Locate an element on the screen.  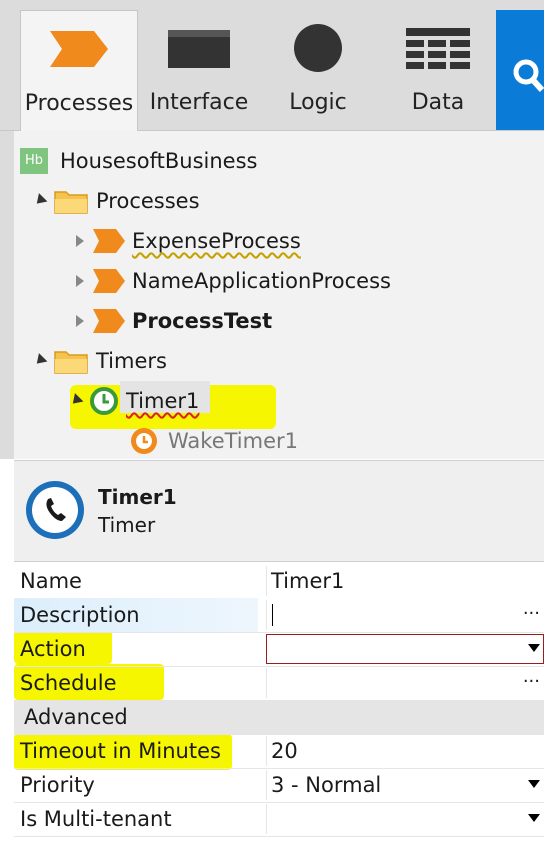
property-row-multitenant: Is Multi-tenant is located at coordinates (279, 819).